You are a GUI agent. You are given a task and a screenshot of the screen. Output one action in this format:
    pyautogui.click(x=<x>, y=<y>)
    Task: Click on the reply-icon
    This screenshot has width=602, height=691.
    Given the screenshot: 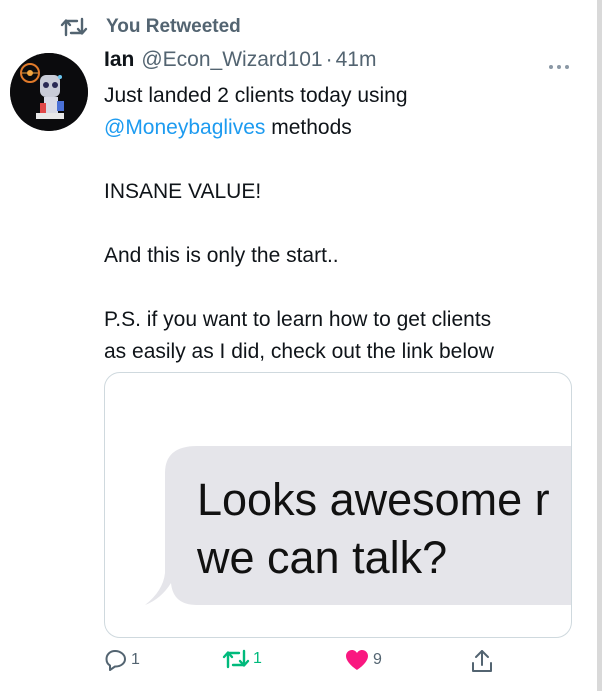 What is the action you would take?
    pyautogui.click(x=116, y=660)
    